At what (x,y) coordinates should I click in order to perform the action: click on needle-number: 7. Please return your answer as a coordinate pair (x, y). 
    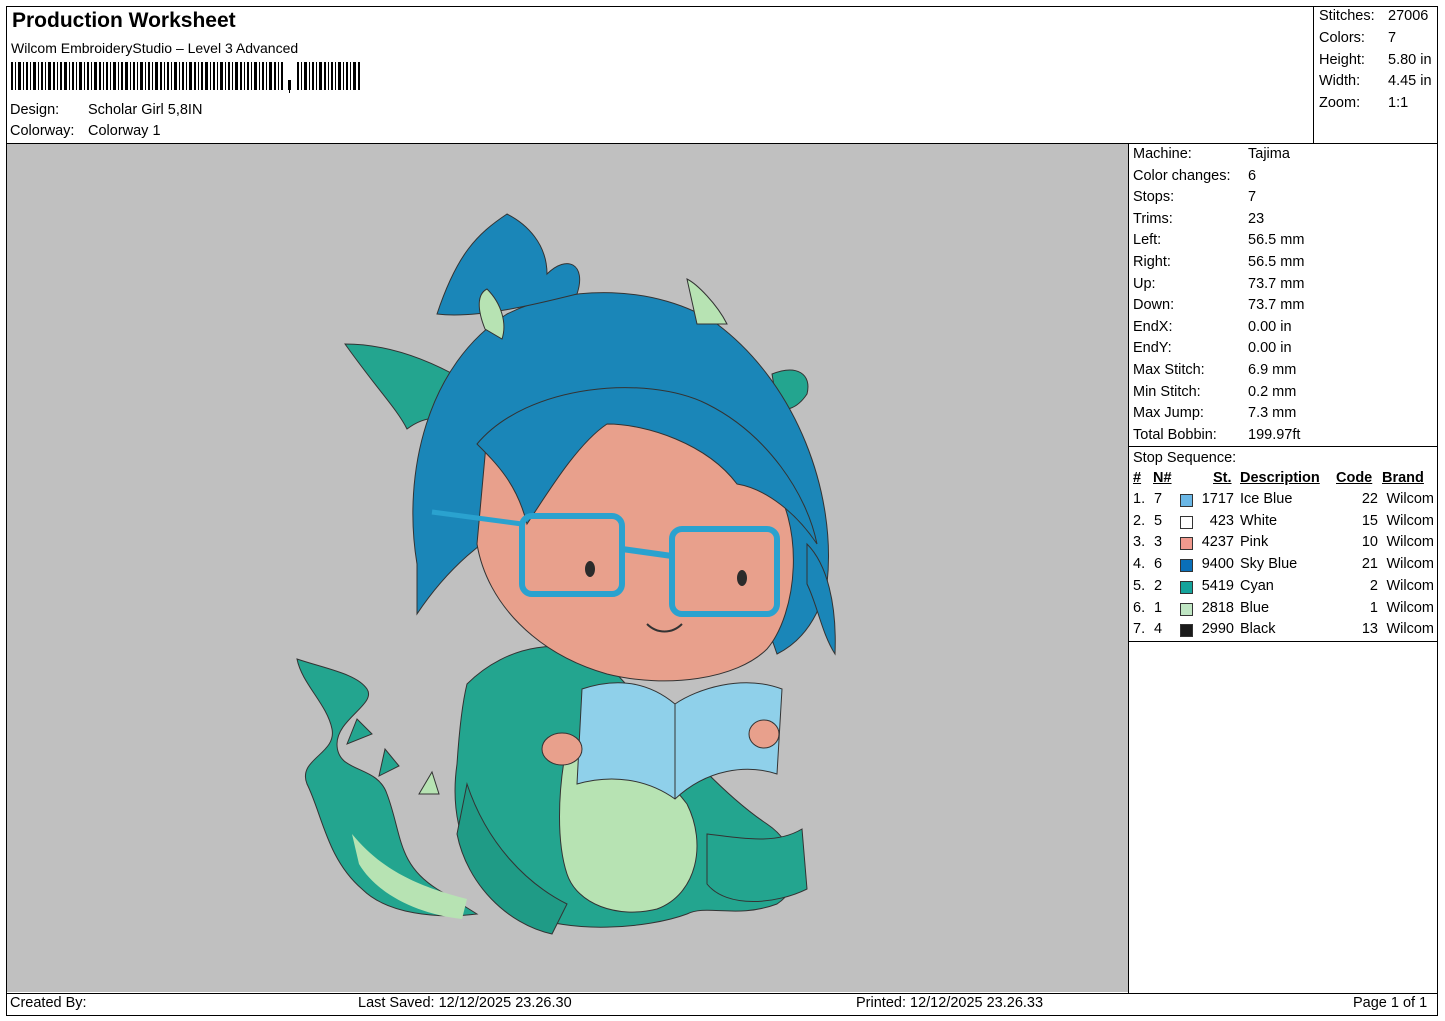
    Looking at the image, I should click on (1158, 499).